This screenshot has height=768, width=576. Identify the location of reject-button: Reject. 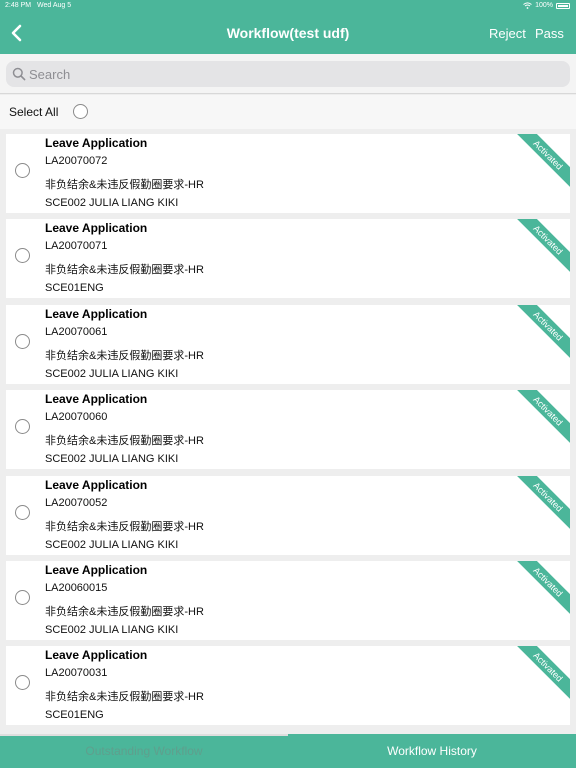
(507, 33).